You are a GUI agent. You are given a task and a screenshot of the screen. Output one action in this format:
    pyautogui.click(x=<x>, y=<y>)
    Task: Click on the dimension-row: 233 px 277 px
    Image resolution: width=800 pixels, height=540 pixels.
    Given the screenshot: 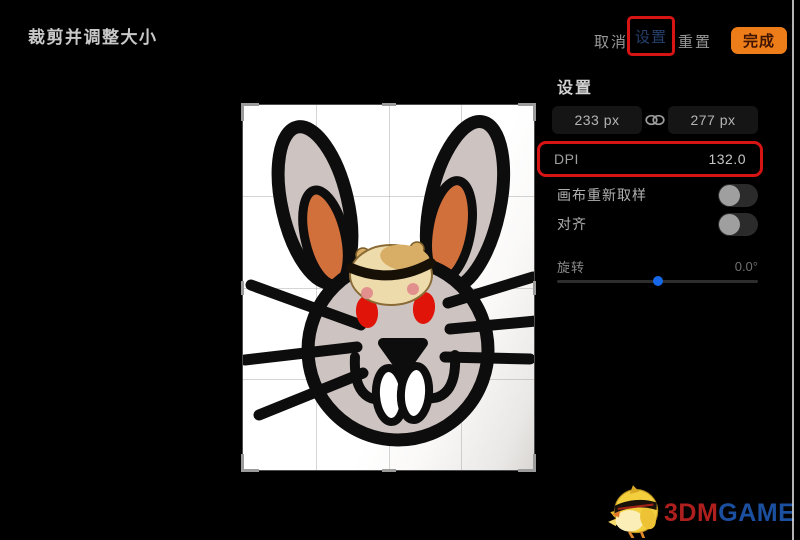 What is the action you would take?
    pyautogui.click(x=655, y=120)
    